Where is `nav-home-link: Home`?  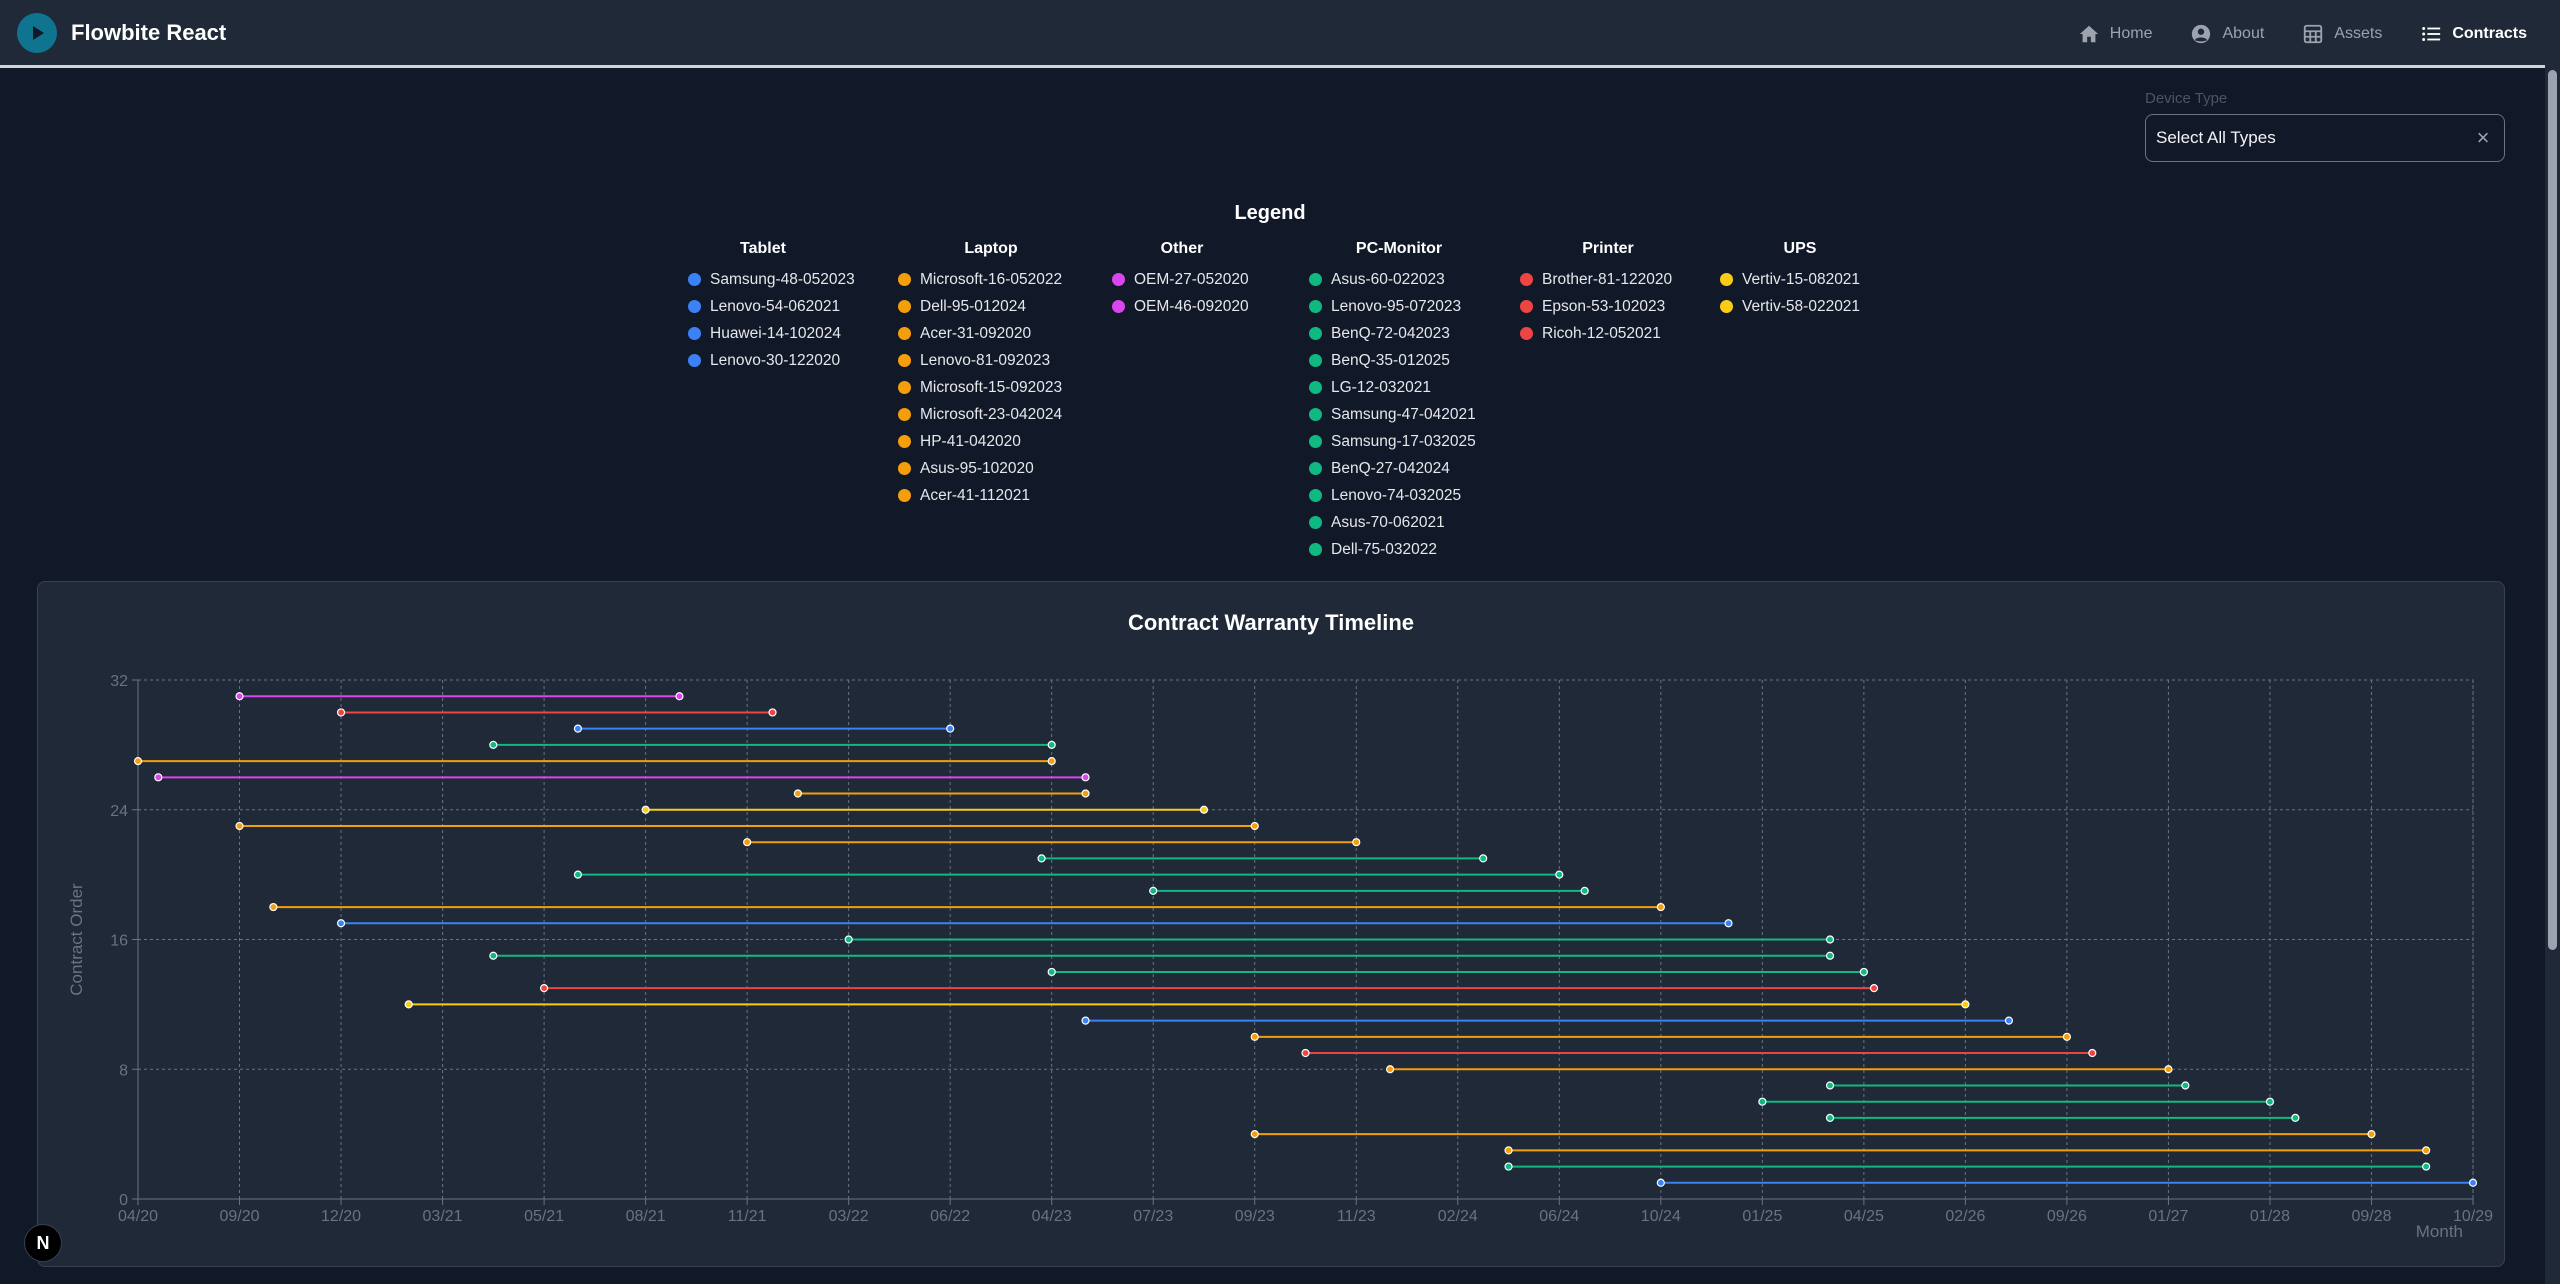
nav-home-link: Home is located at coordinates (2115, 34).